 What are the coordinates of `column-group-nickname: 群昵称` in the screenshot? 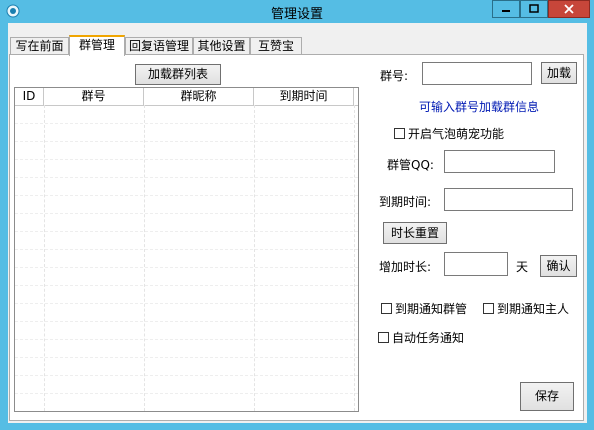 It's located at (199, 96).